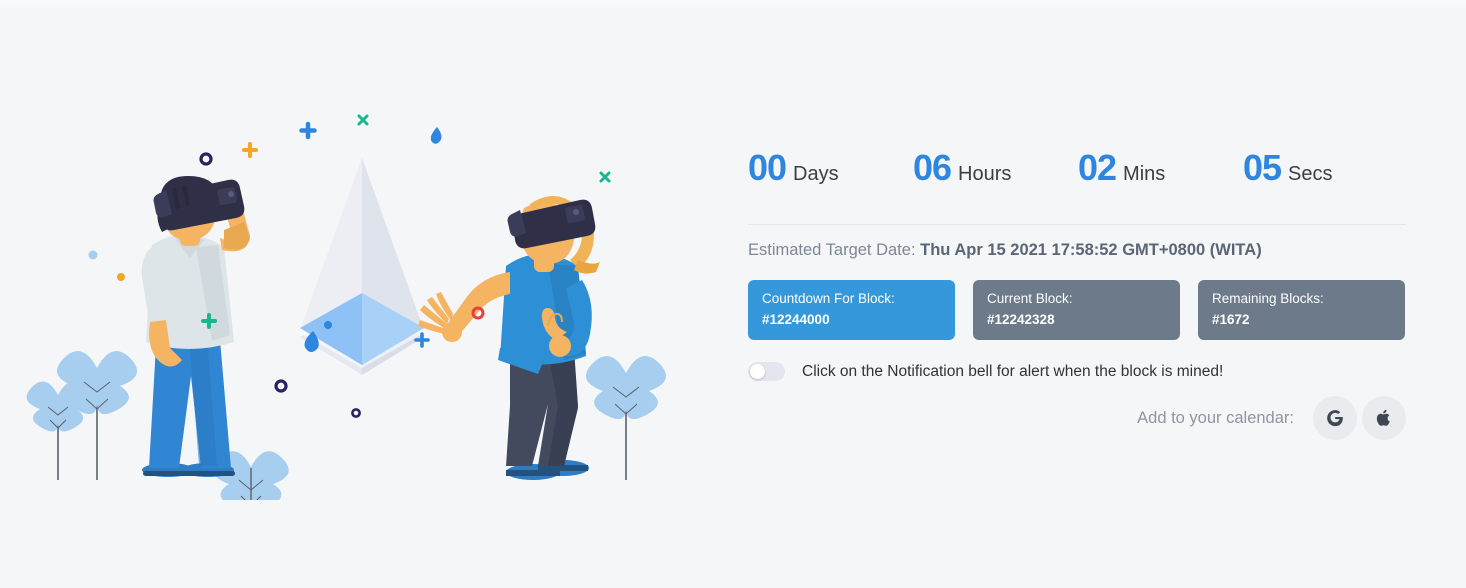 The height and width of the screenshot is (588, 1466). Describe the element at coordinates (1301, 310) in the screenshot. I see `card-remaining-blocks: Remaining Blocks: #1672` at that location.